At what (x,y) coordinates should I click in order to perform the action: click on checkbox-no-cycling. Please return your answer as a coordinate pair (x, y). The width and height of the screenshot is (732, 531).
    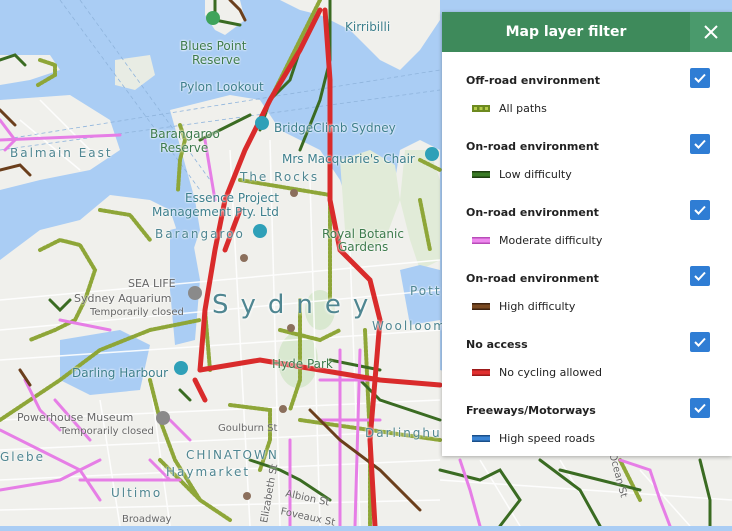
    Looking at the image, I should click on (700, 342).